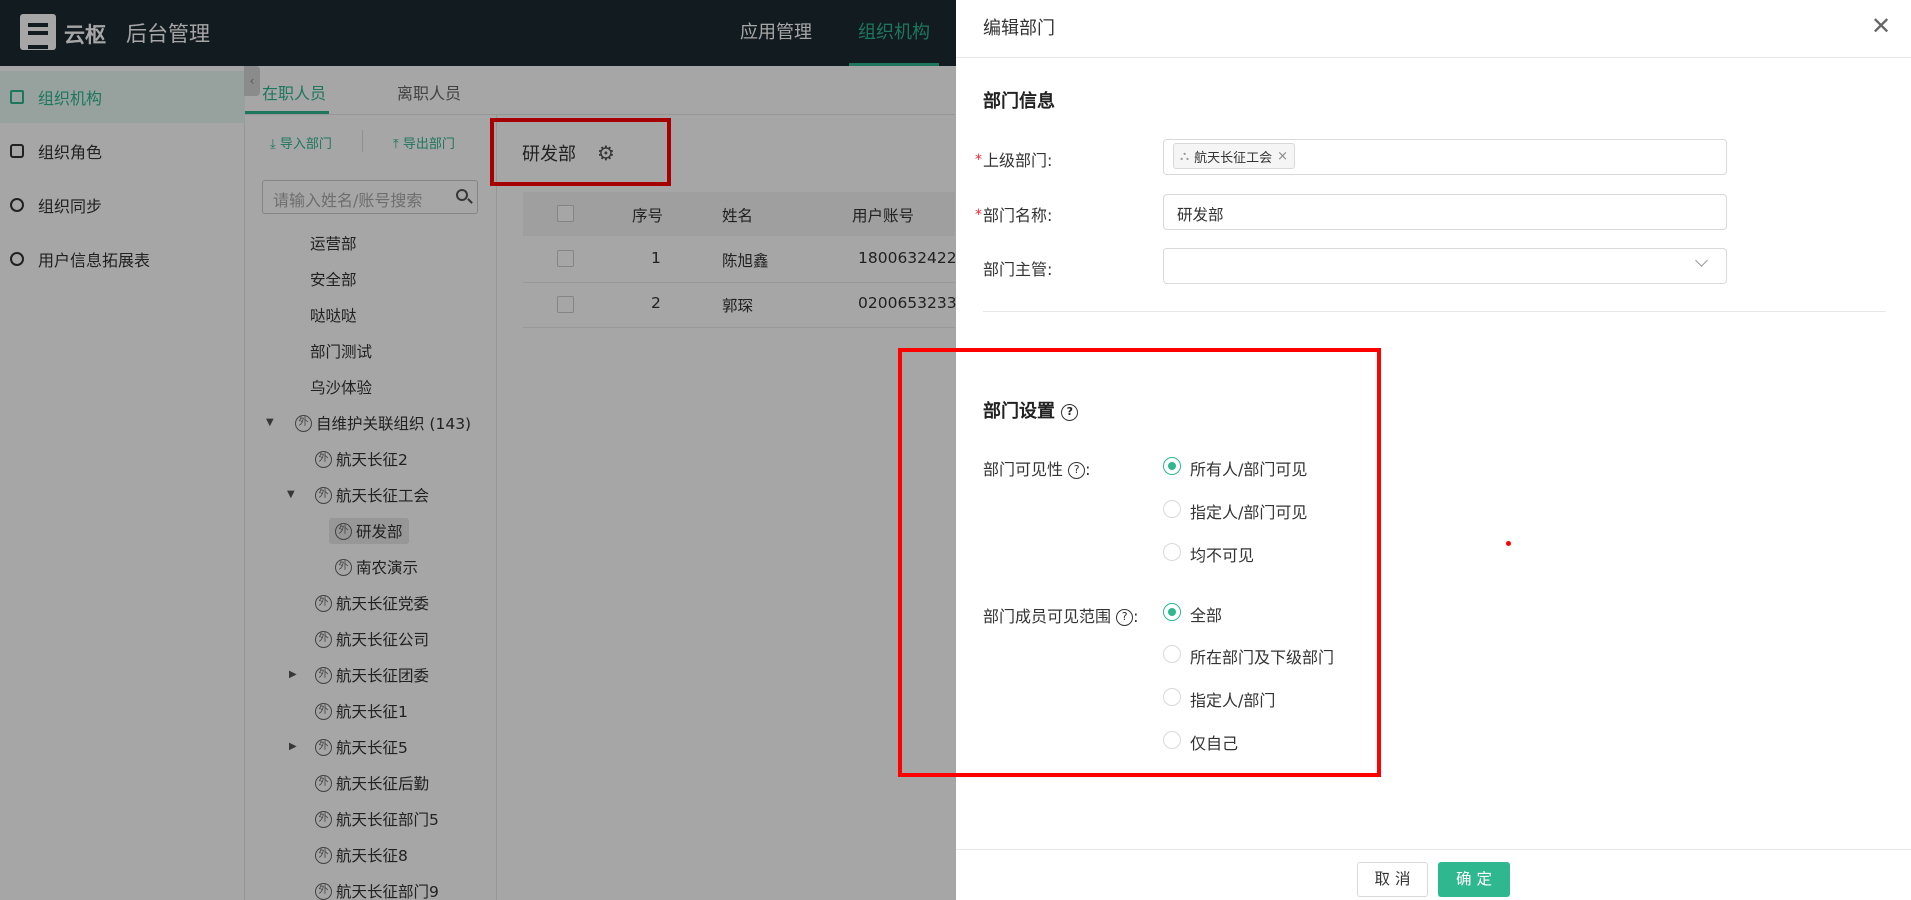 This screenshot has height=900, width=1911. I want to click on highlight-box, so click(1139, 562).